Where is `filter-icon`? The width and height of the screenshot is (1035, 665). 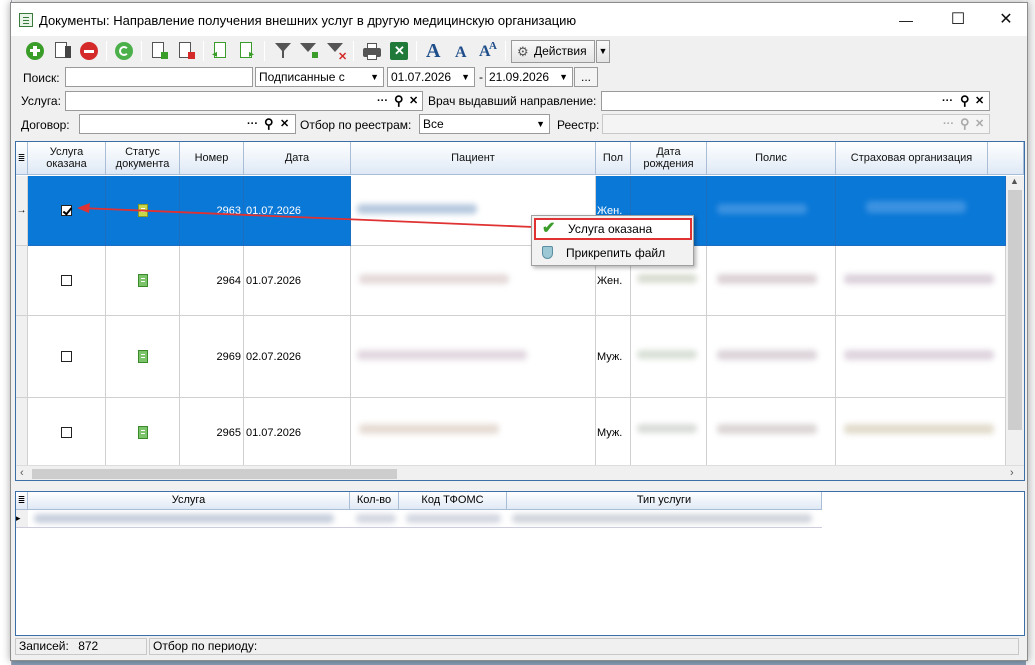
filter-icon is located at coordinates (283, 51).